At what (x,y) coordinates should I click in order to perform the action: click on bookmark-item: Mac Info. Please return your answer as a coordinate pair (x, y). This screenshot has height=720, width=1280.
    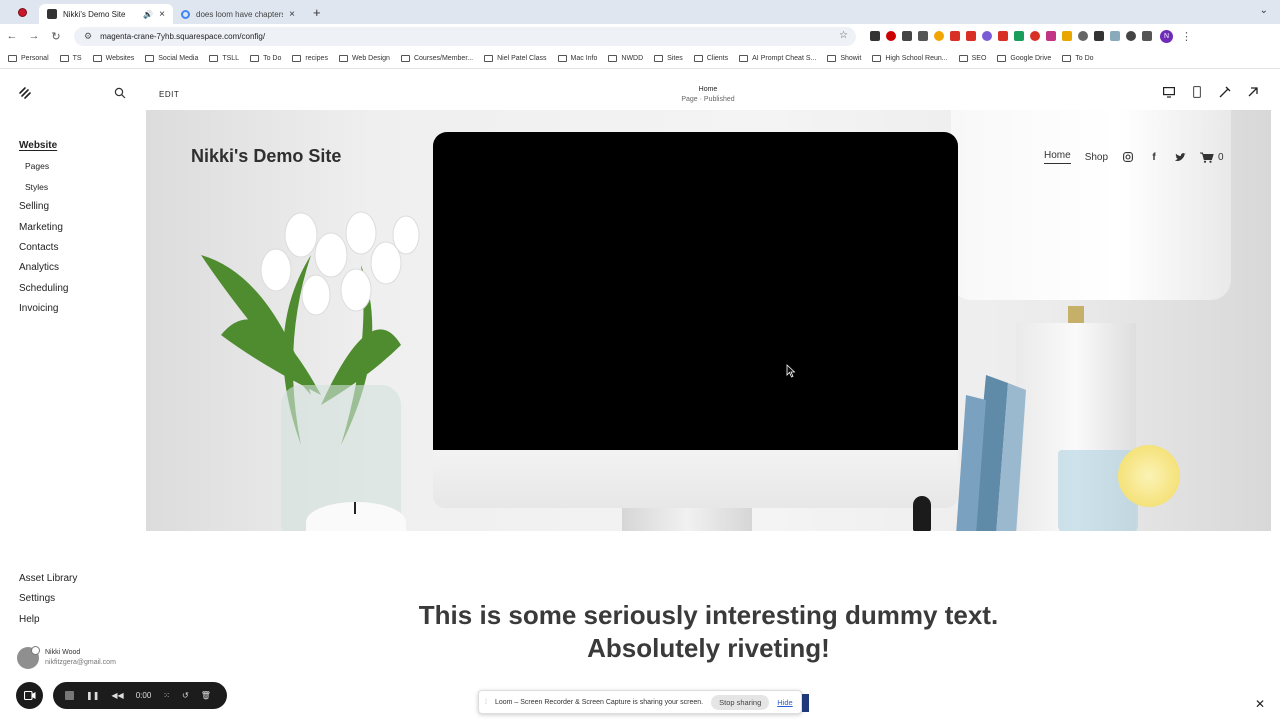
    Looking at the image, I should click on (577, 58).